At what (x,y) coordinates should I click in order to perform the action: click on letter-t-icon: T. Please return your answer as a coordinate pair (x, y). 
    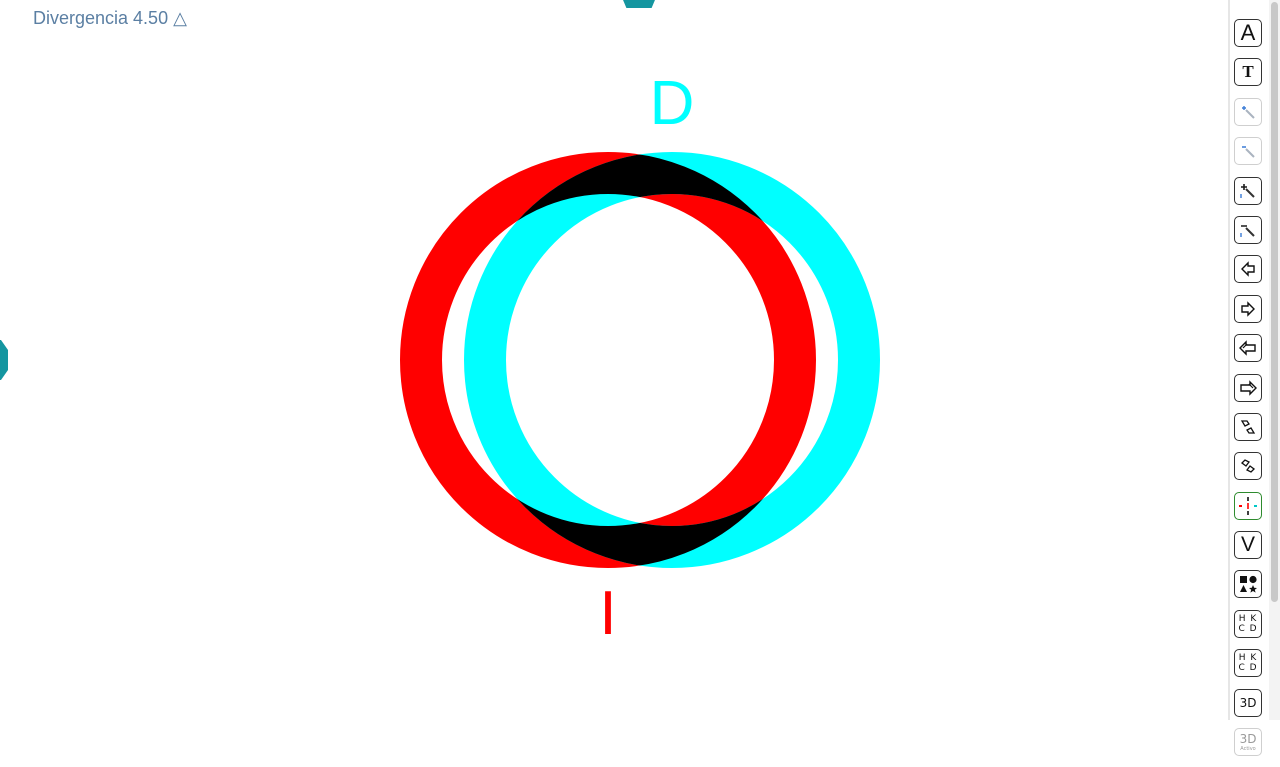
    Looking at the image, I should click on (1248, 72).